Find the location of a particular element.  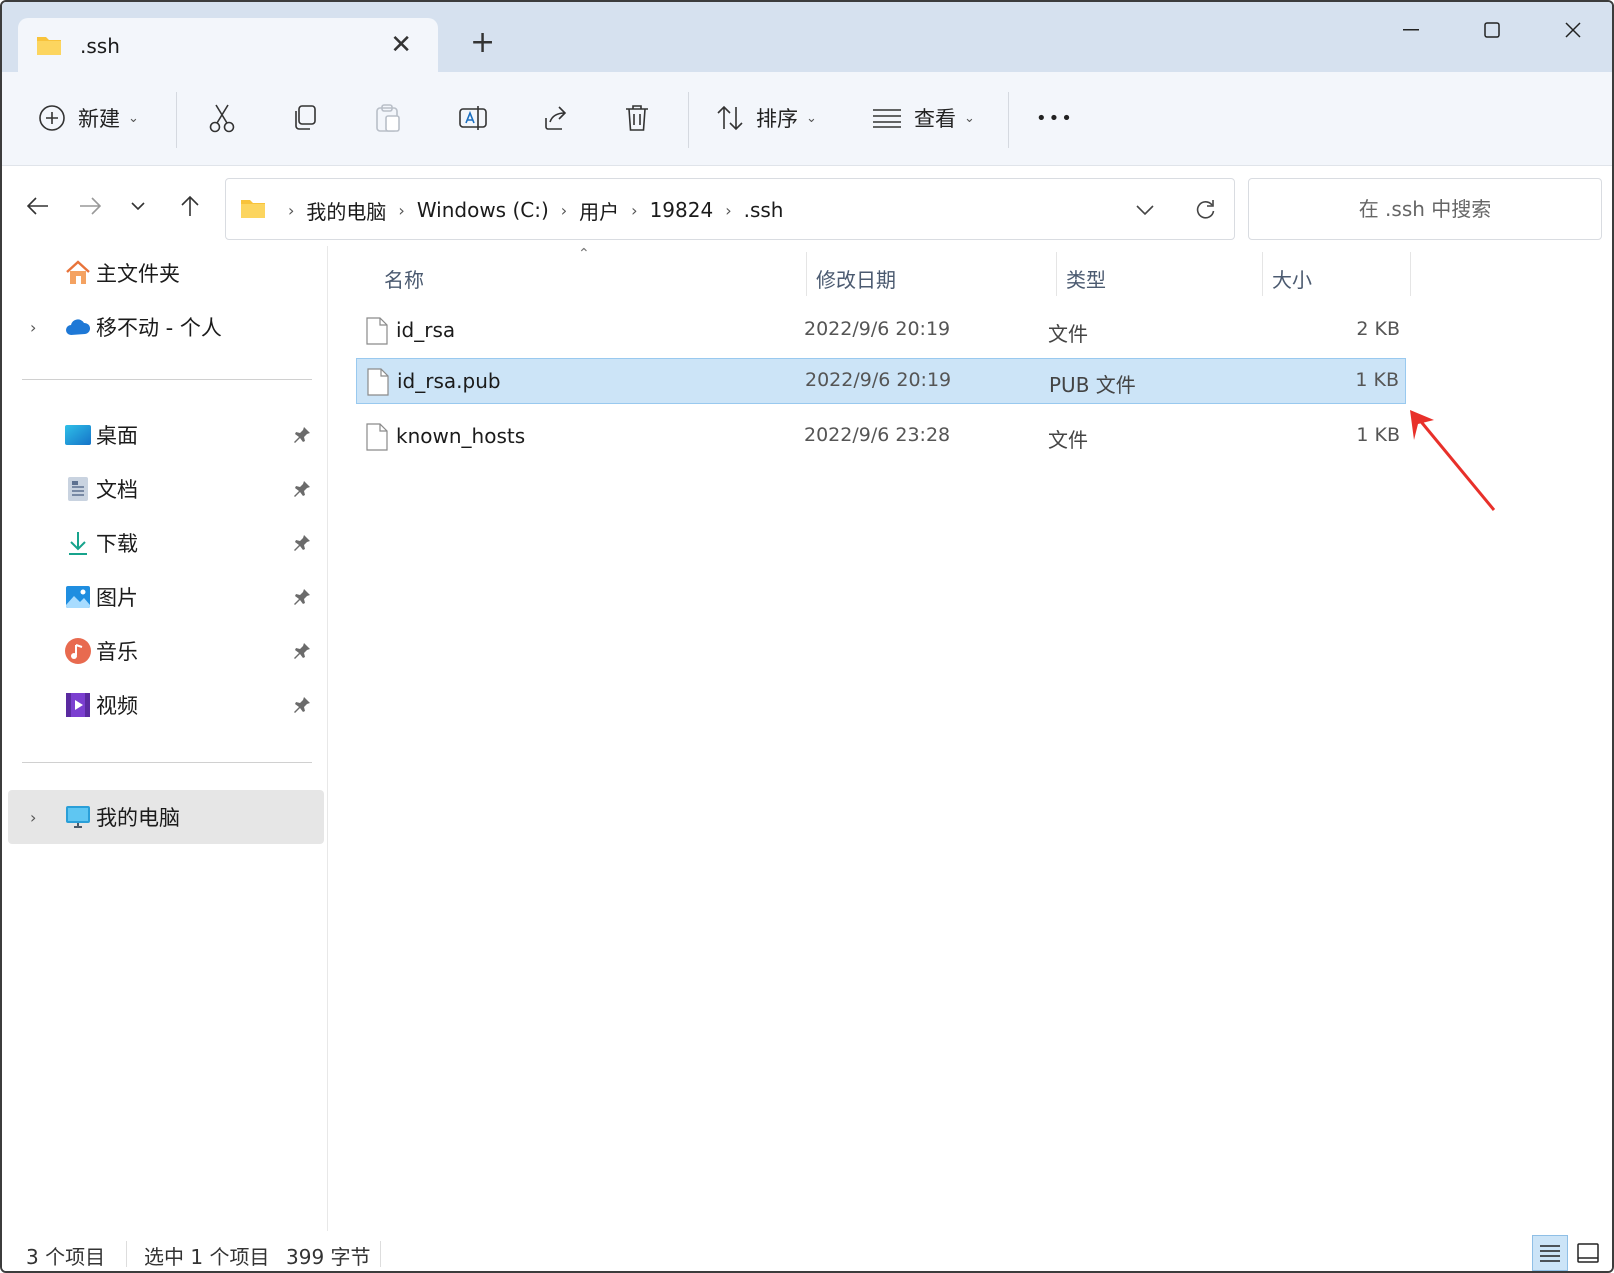

column-header-modified: 修改日期 is located at coordinates (856, 278).